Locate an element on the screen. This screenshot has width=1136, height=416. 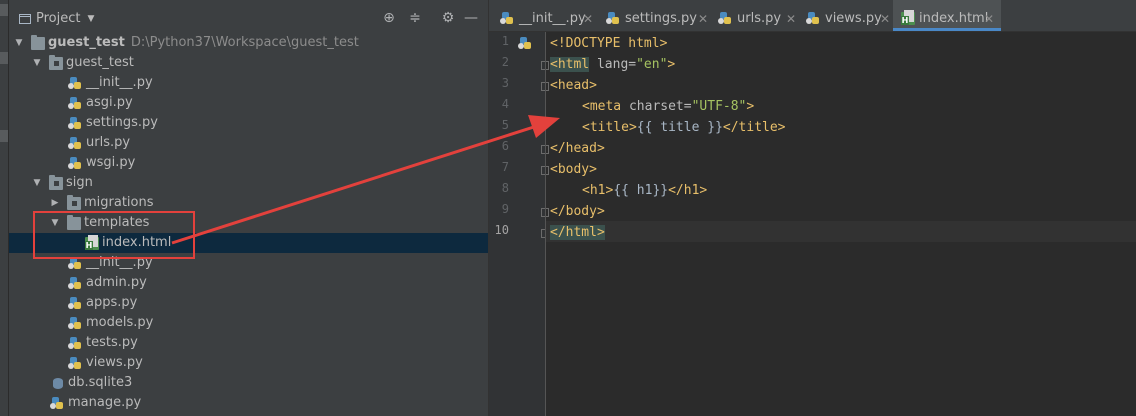
tab-label: __init__.py is located at coordinates (552, 18).